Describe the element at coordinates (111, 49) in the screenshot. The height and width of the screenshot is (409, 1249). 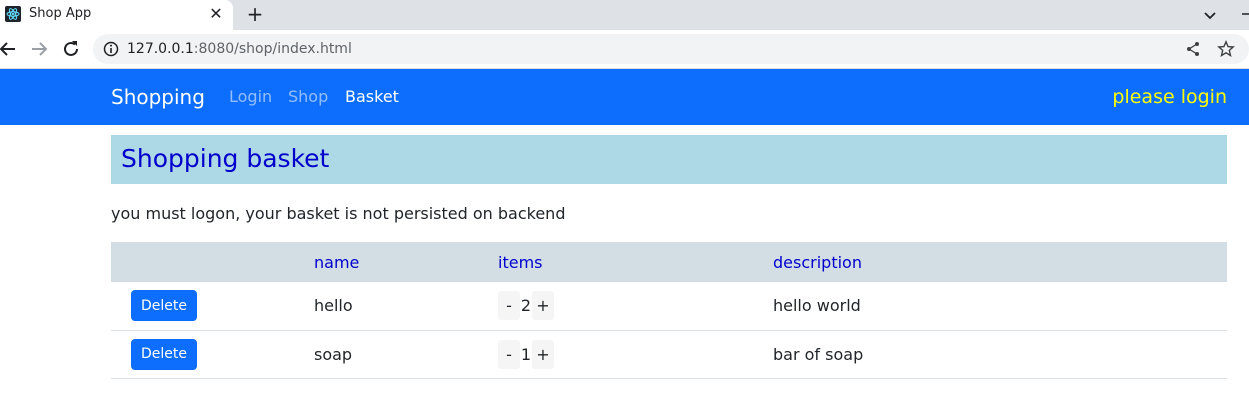
I see `info-icon` at that location.